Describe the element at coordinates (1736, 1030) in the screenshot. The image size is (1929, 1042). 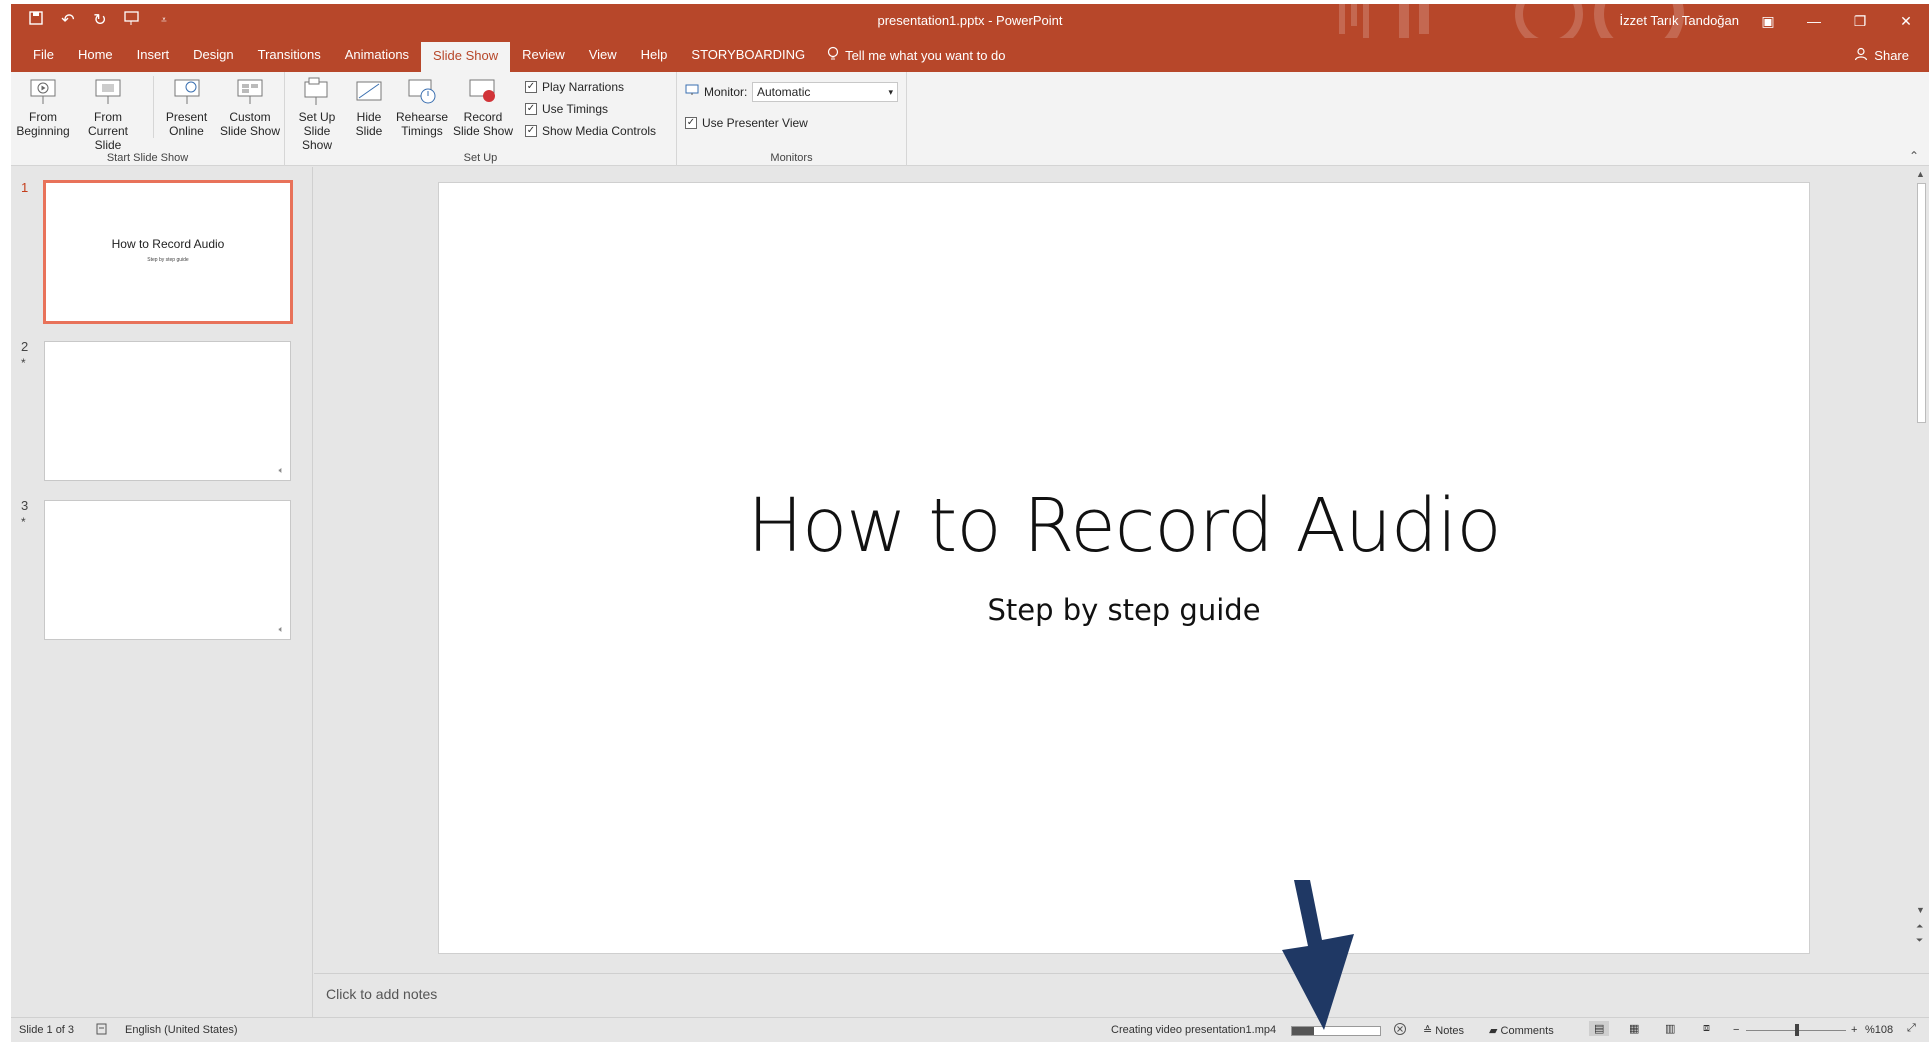
I see `zoom-out-icon: −` at that location.